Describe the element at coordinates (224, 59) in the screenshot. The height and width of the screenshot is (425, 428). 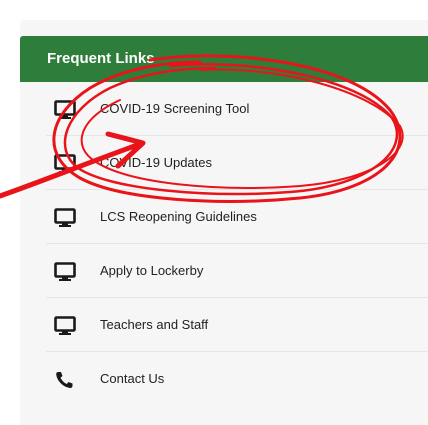
I see `panel-header: Frequent Links` at that location.